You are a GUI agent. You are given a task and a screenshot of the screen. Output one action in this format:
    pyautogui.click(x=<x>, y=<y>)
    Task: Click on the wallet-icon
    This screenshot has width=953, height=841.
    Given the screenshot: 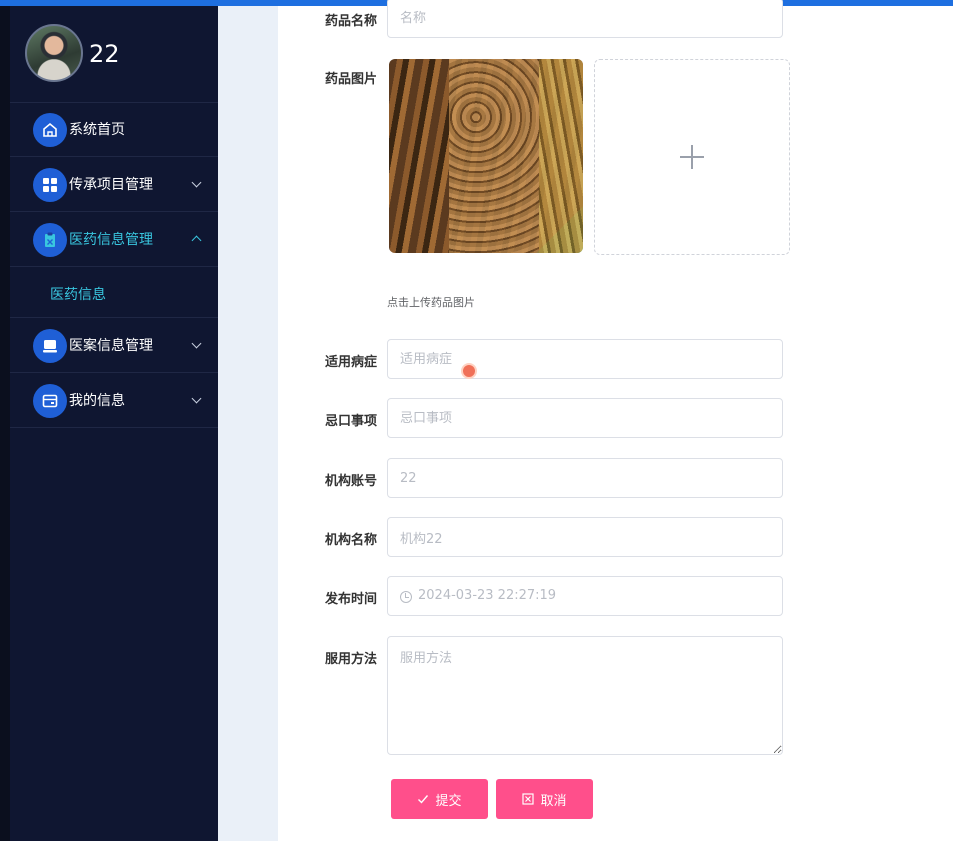 What is the action you would take?
    pyautogui.click(x=50, y=401)
    